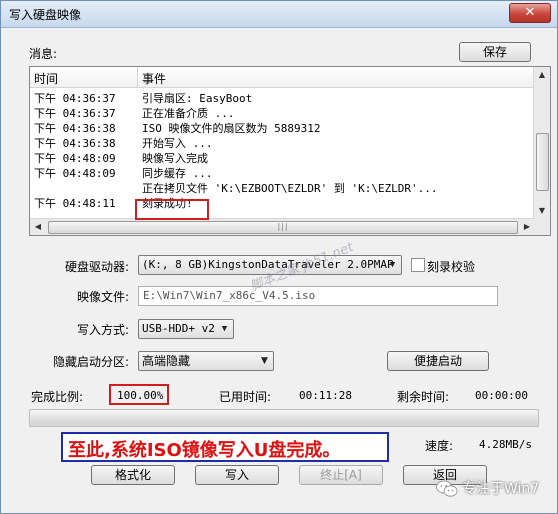 The image size is (558, 514). Describe the element at coordinates (45, 15) in the screenshot. I see `window-title: 写入硬盘映像` at that location.